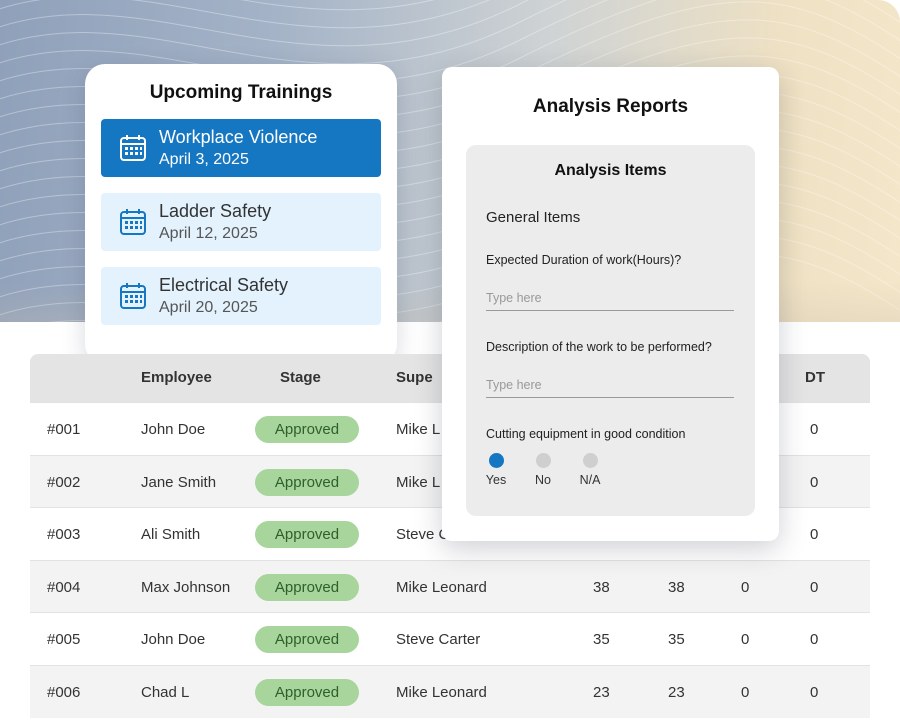  What do you see at coordinates (543, 470) in the screenshot?
I see `radio-option-no: No` at bounding box center [543, 470].